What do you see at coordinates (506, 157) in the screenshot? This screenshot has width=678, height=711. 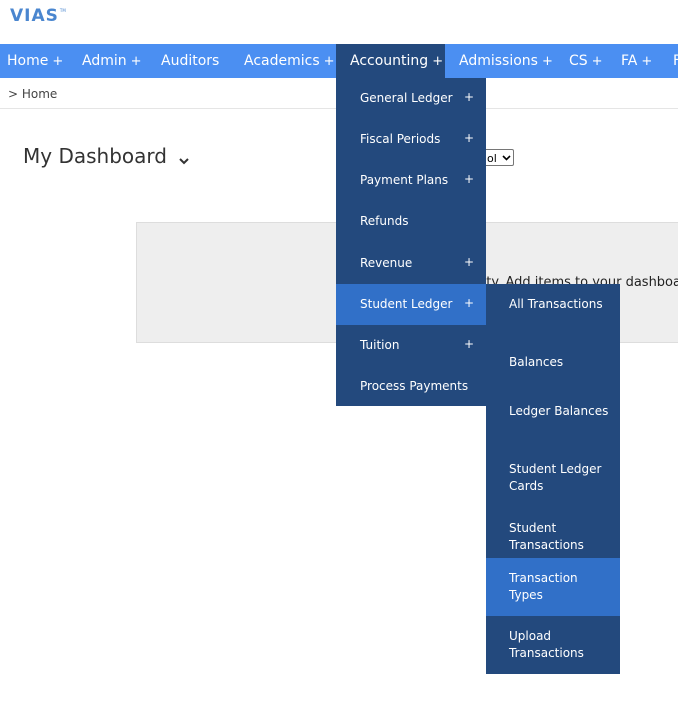 I see `select-chevron-icon` at bounding box center [506, 157].